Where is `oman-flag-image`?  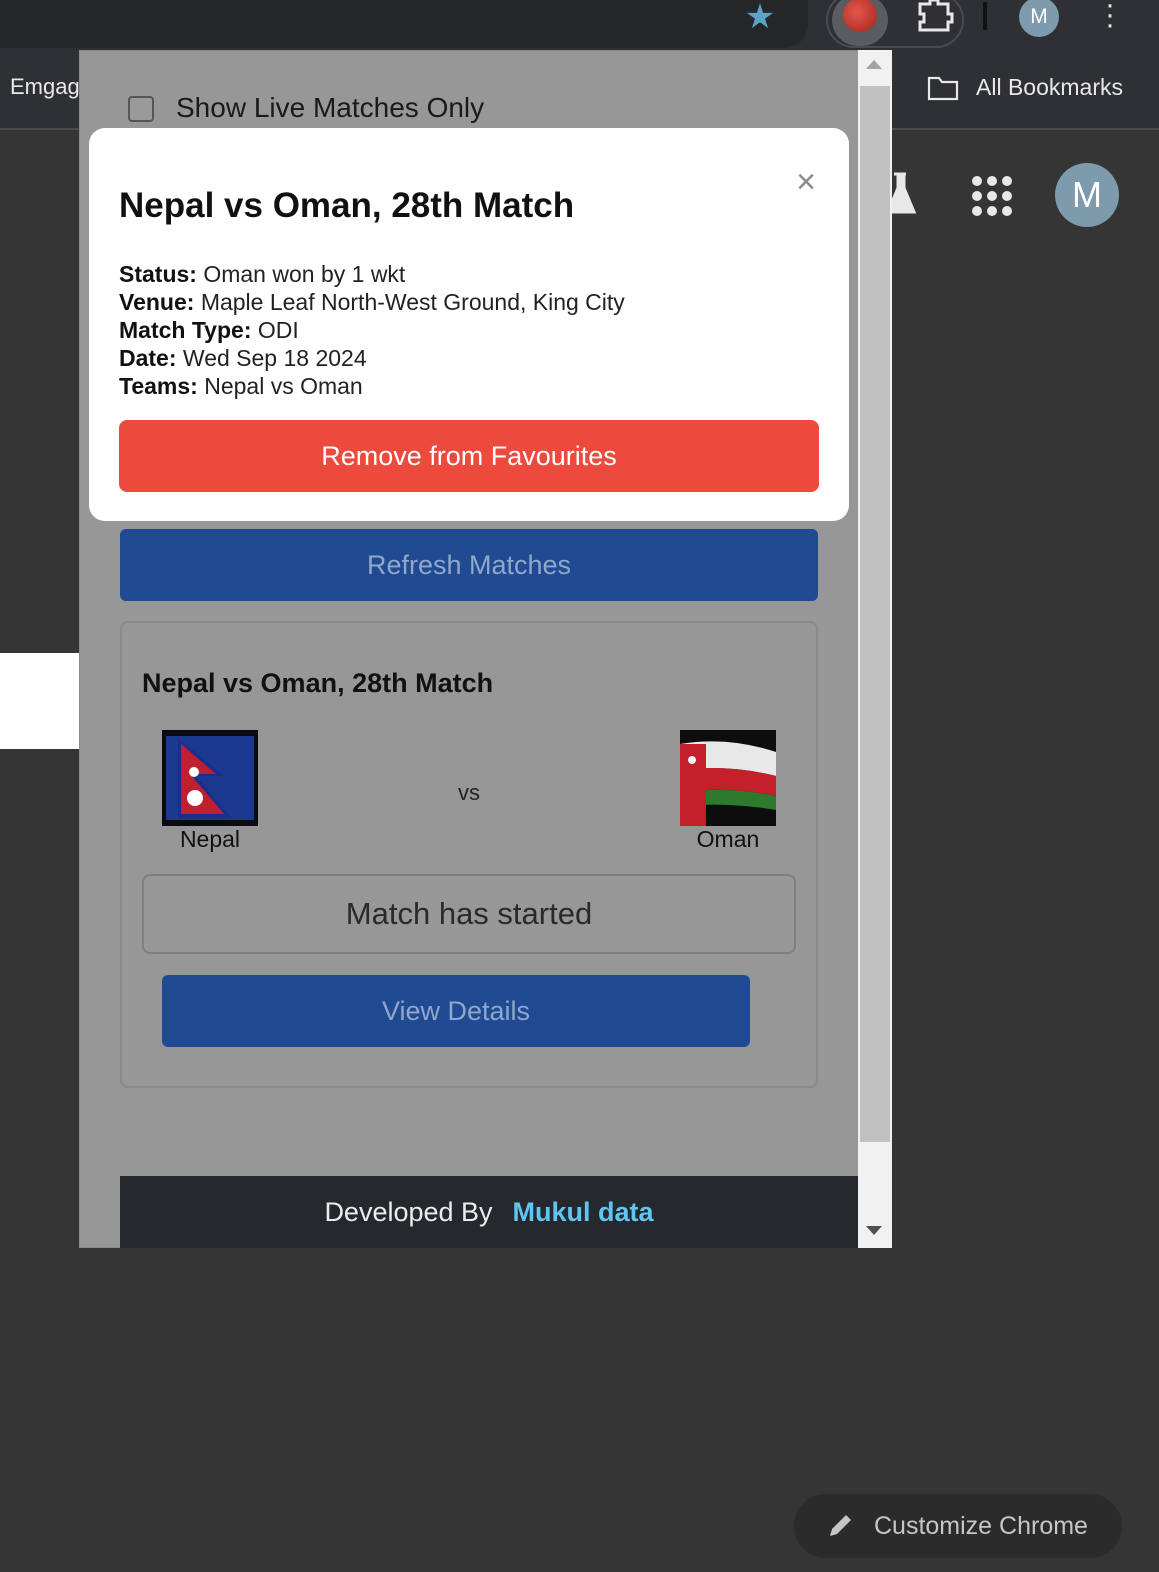
oman-flag-image is located at coordinates (728, 778).